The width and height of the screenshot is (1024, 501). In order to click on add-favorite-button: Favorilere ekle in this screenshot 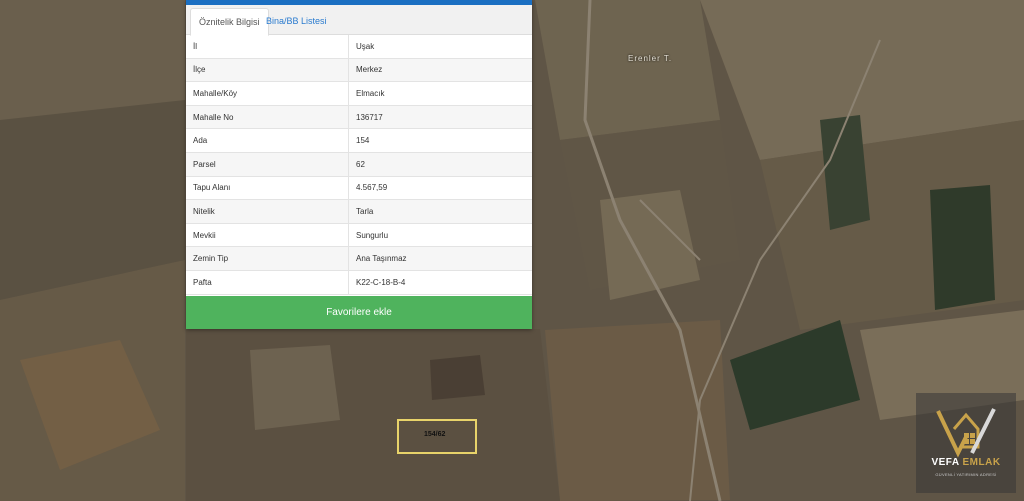, I will do `click(359, 312)`.